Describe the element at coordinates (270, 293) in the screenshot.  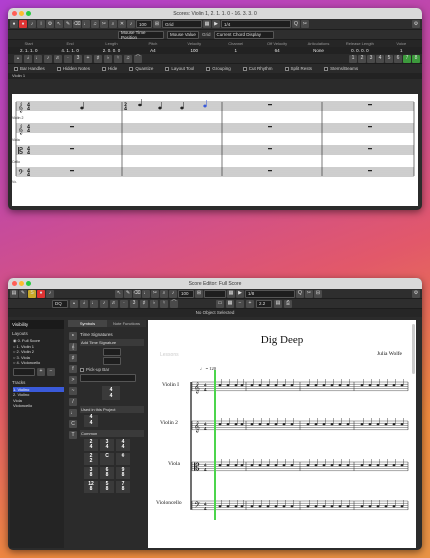
I see `quantize-select: 1/8` at that location.